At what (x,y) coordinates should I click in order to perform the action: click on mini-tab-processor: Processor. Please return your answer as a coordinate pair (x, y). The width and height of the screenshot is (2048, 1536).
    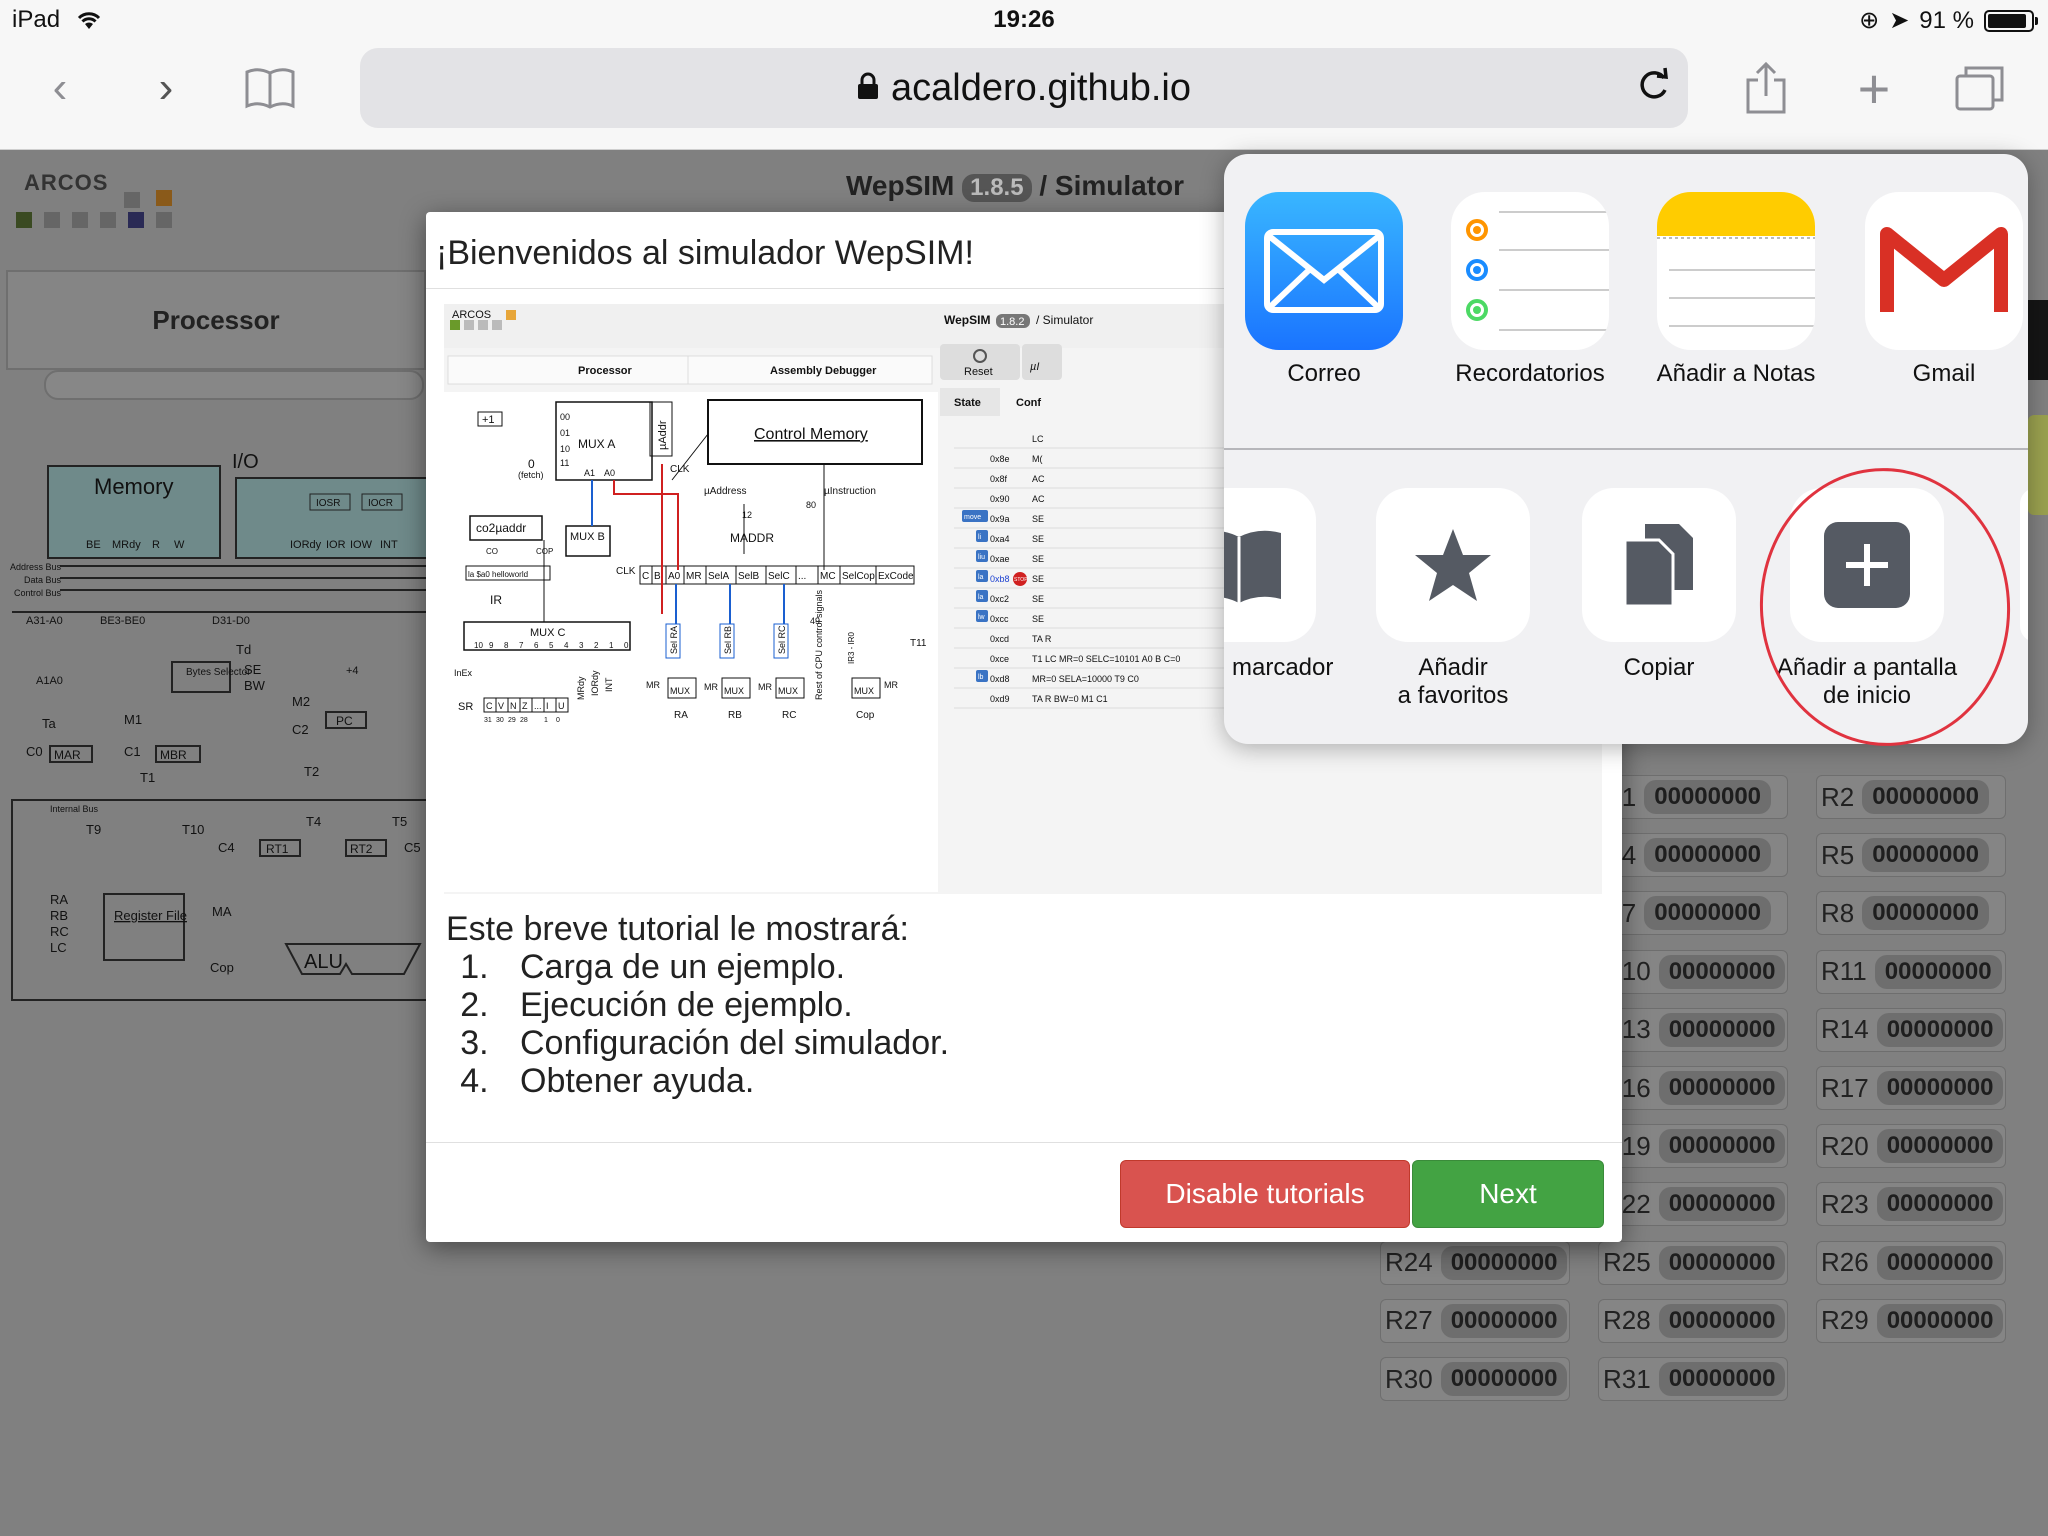
    Looking at the image, I should click on (605, 371).